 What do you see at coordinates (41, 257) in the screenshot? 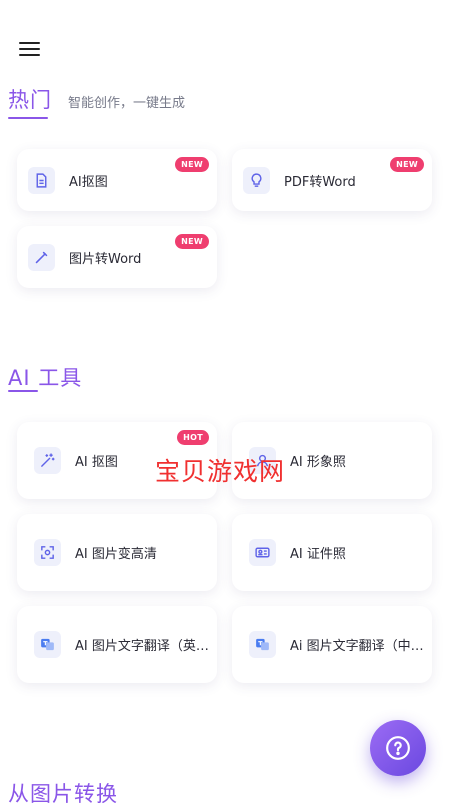
I see `pen-icon` at bounding box center [41, 257].